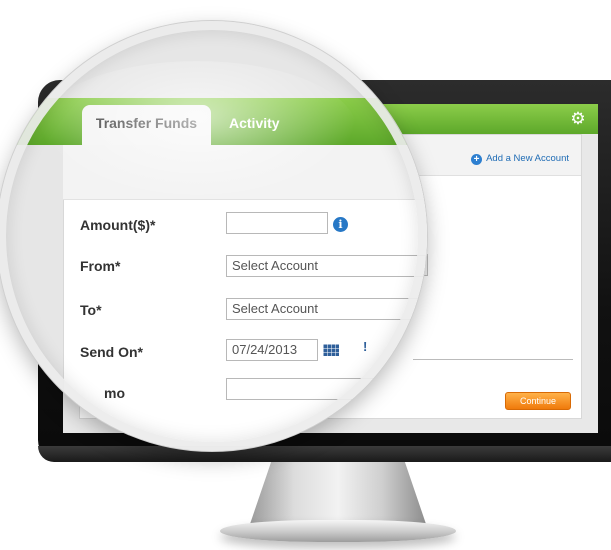  Describe the element at coordinates (493, 359) in the screenshot. I see `divider-line` at that location.